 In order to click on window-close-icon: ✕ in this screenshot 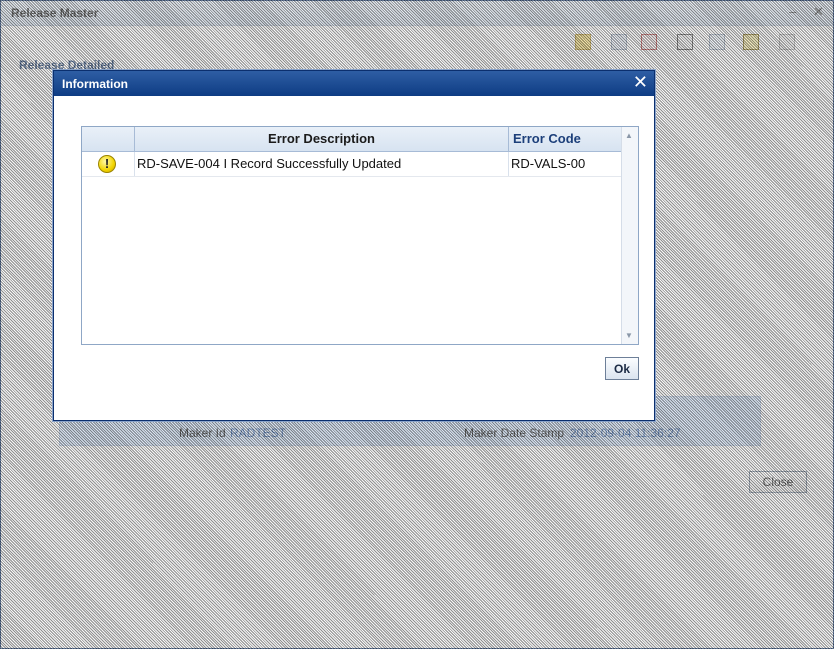, I will do `click(818, 12)`.